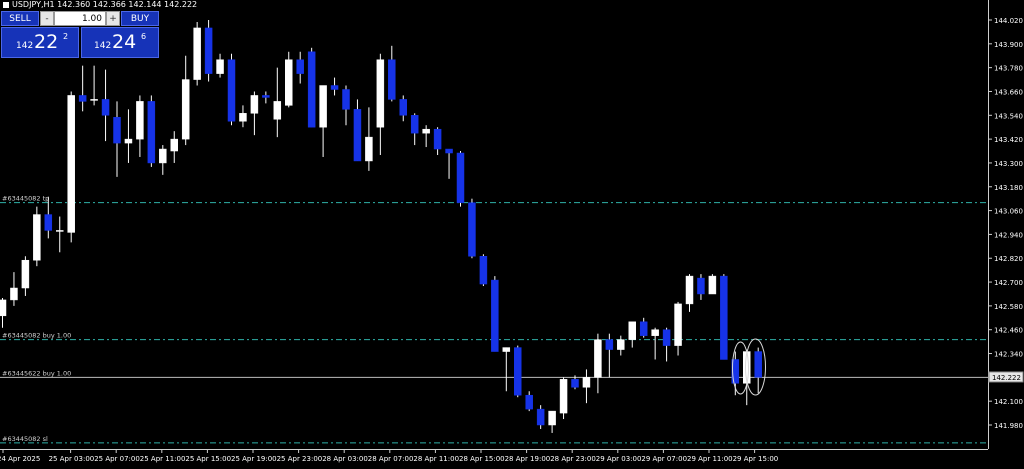  I want to click on level-label: #63445082 tp, so click(25, 199).